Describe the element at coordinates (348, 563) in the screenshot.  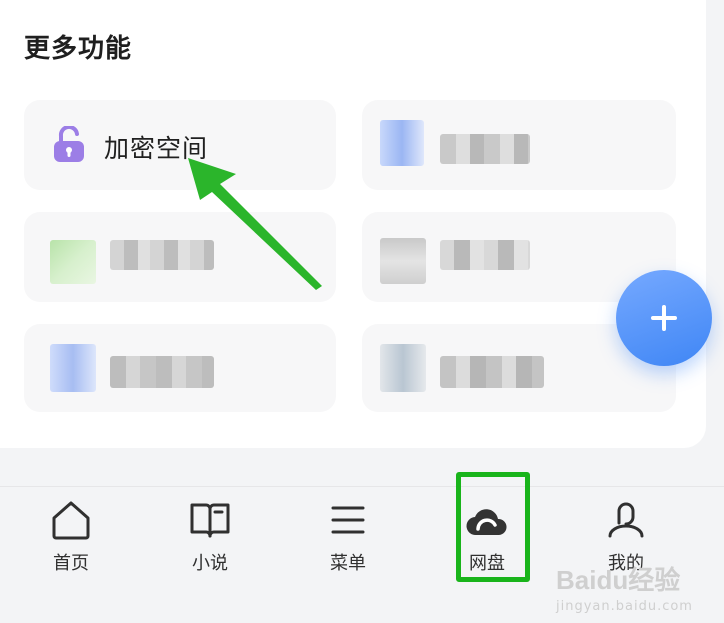
I see `tab-label-menu: 菜单` at that location.